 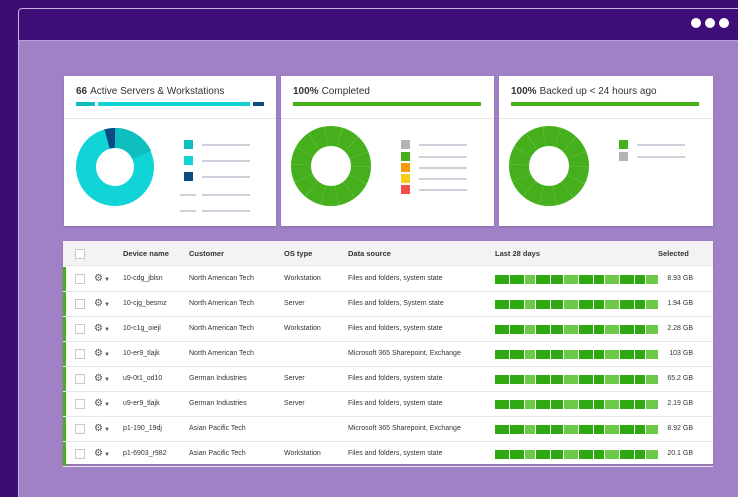 What do you see at coordinates (145, 453) in the screenshot?
I see `device-name: p1-6903_r982` at bounding box center [145, 453].